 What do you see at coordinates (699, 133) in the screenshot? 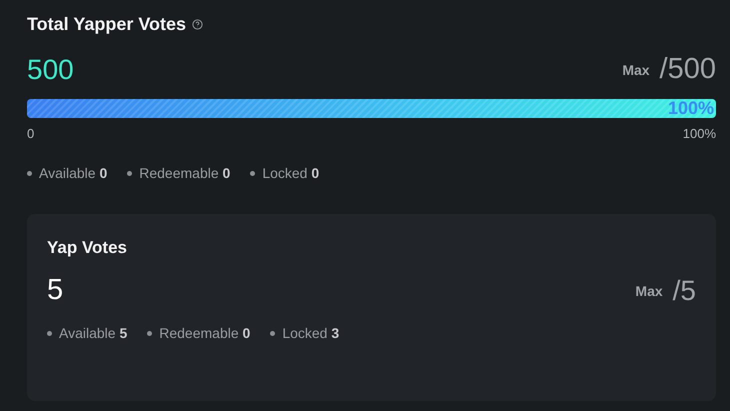
I see `scale-end: 100%` at bounding box center [699, 133].